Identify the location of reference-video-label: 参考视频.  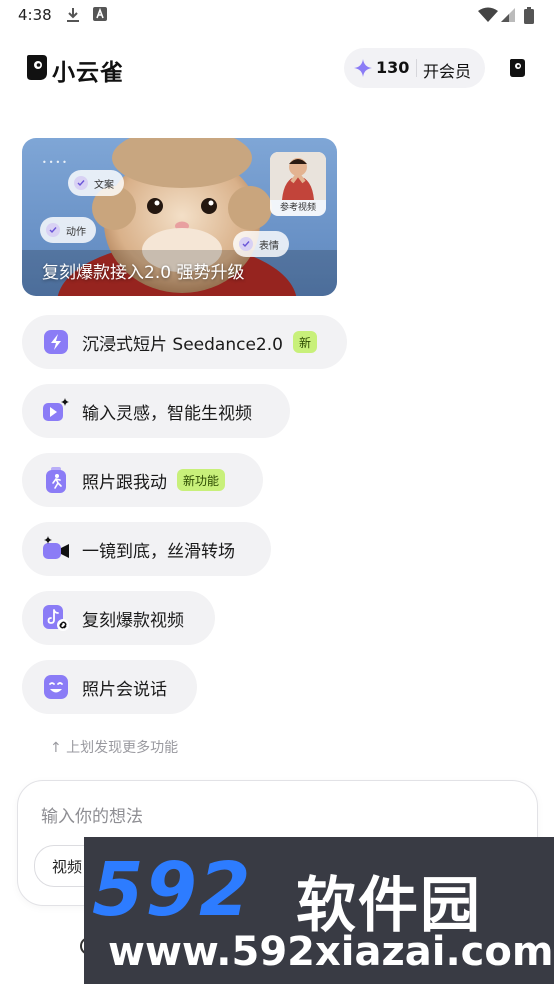
(297, 208).